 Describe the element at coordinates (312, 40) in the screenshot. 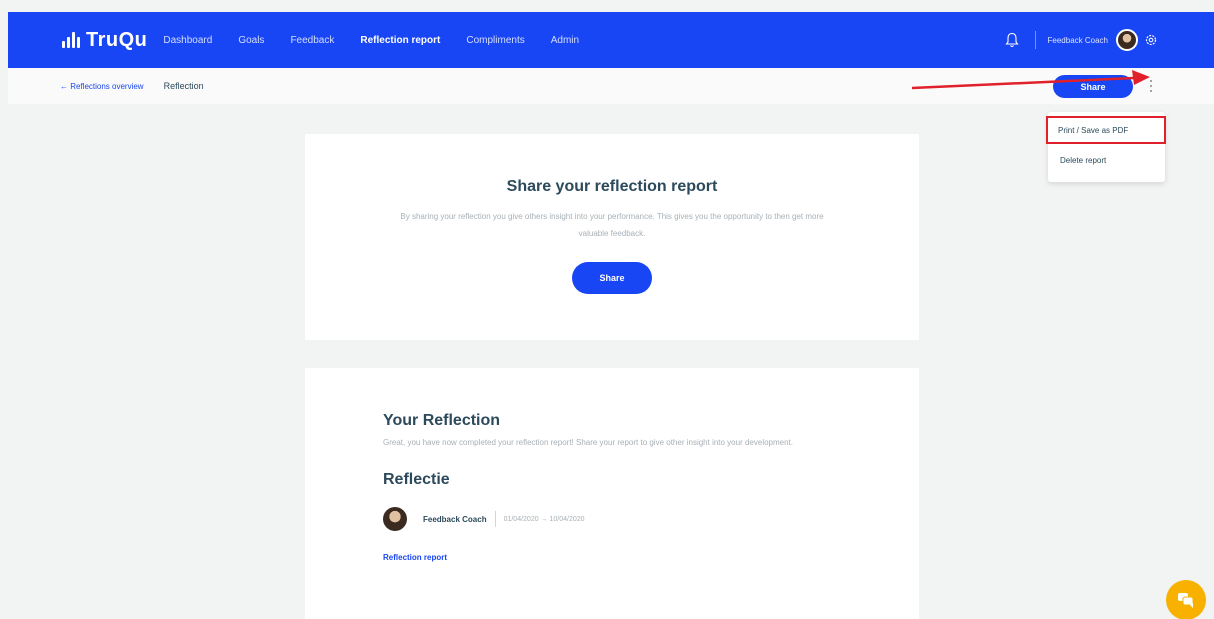

I see `nav-feedback: Feedback` at that location.